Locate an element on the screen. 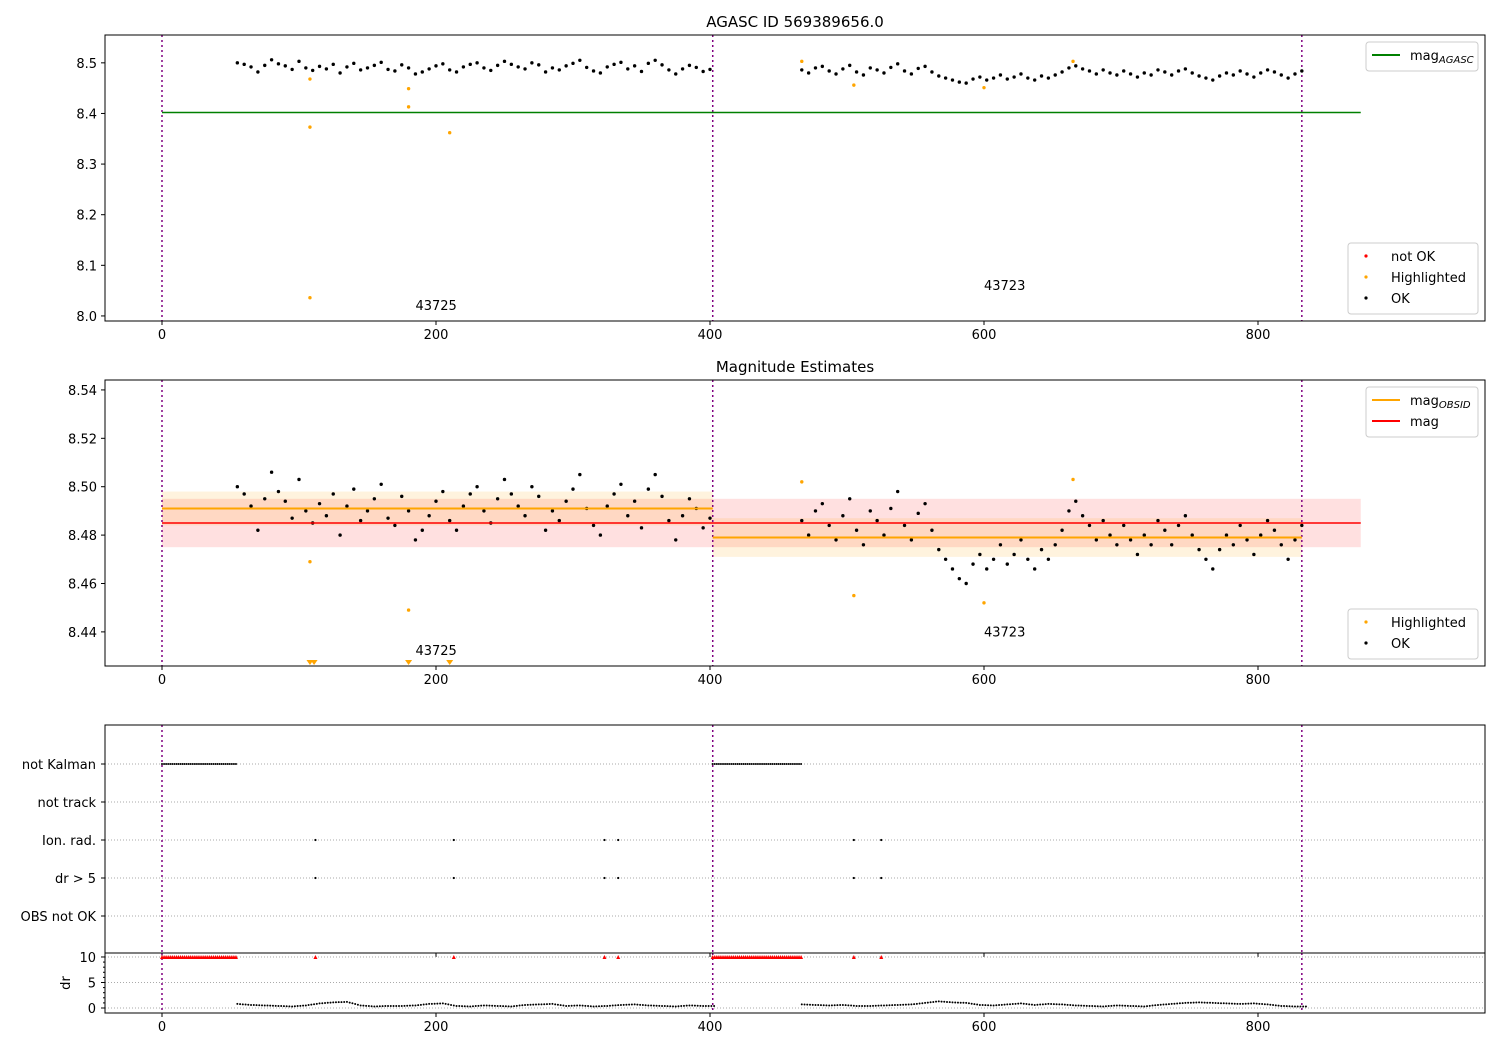 The image size is (1500, 1050). flag-row-label: not track is located at coordinates (66, 803).